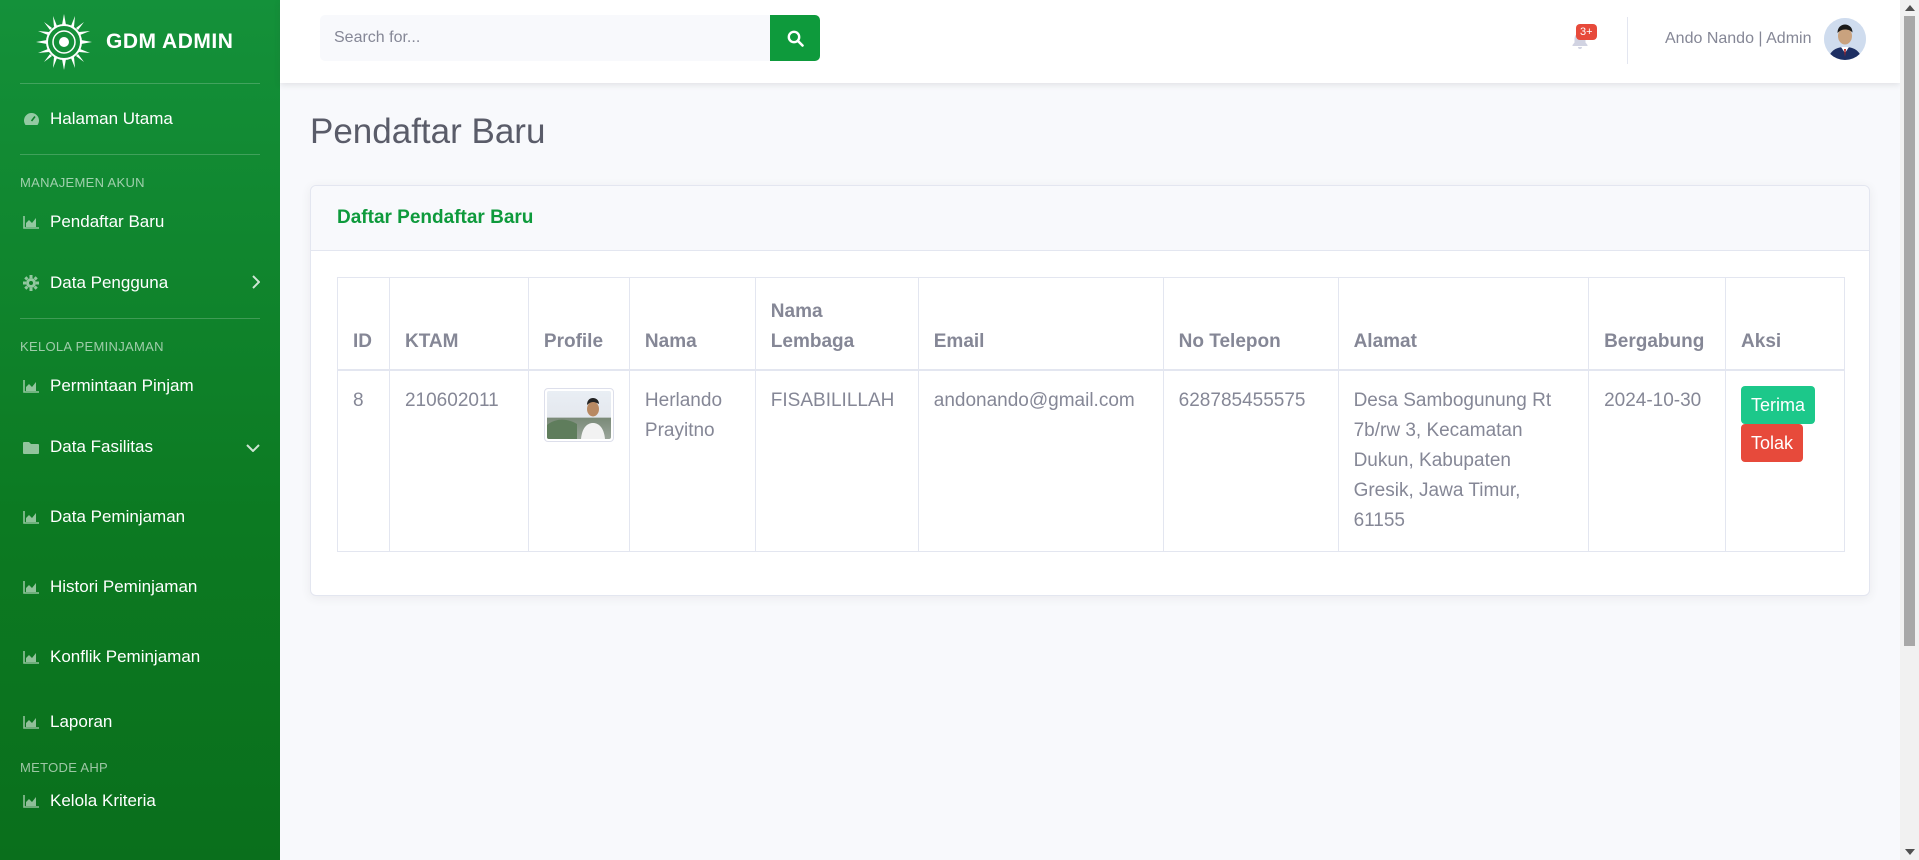  Describe the element at coordinates (103, 800) in the screenshot. I see `sidebar-item-label: Kelola Kriteria` at that location.